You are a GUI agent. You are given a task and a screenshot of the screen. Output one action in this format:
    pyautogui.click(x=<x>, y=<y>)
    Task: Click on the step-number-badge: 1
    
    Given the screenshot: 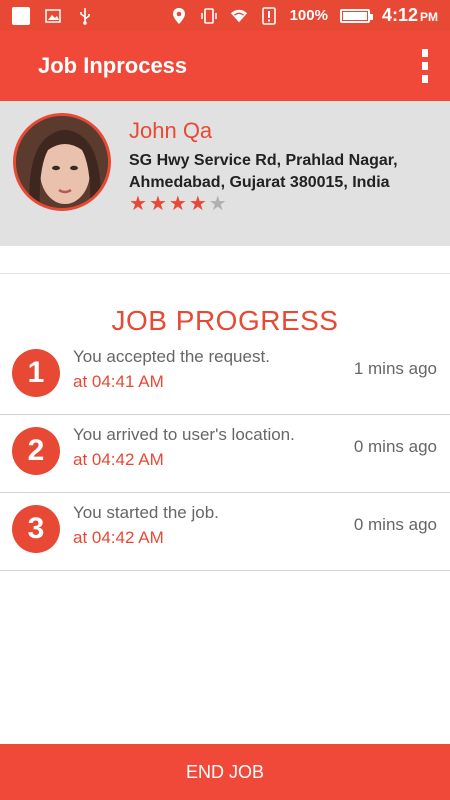 What is the action you would take?
    pyautogui.click(x=36, y=373)
    